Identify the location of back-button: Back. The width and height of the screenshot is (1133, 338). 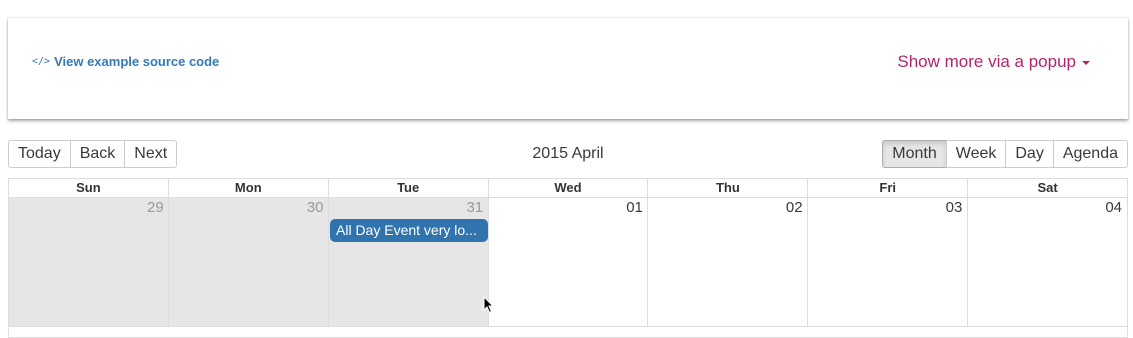
(97, 154).